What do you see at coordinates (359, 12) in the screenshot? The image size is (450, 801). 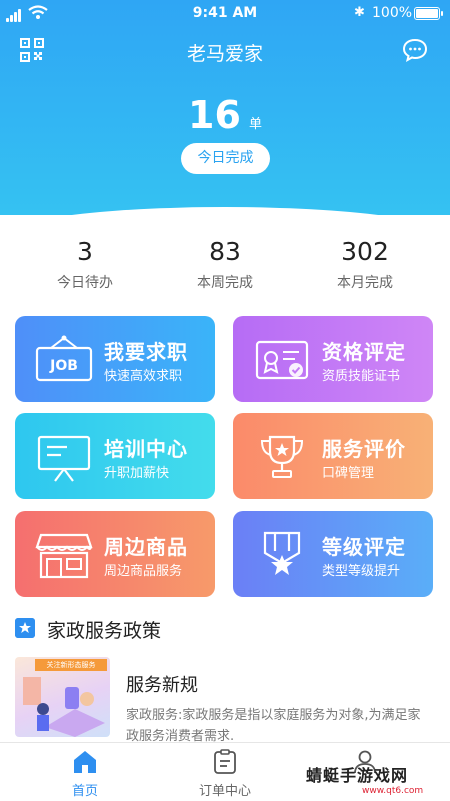 I see `bluetooth-icon: ✱` at bounding box center [359, 12].